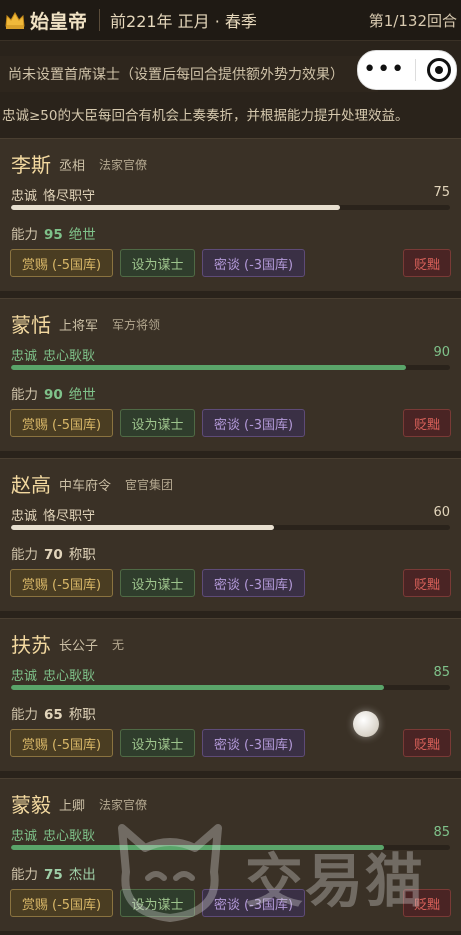  What do you see at coordinates (366, 724) in the screenshot?
I see `floating-ball-icon` at bounding box center [366, 724].